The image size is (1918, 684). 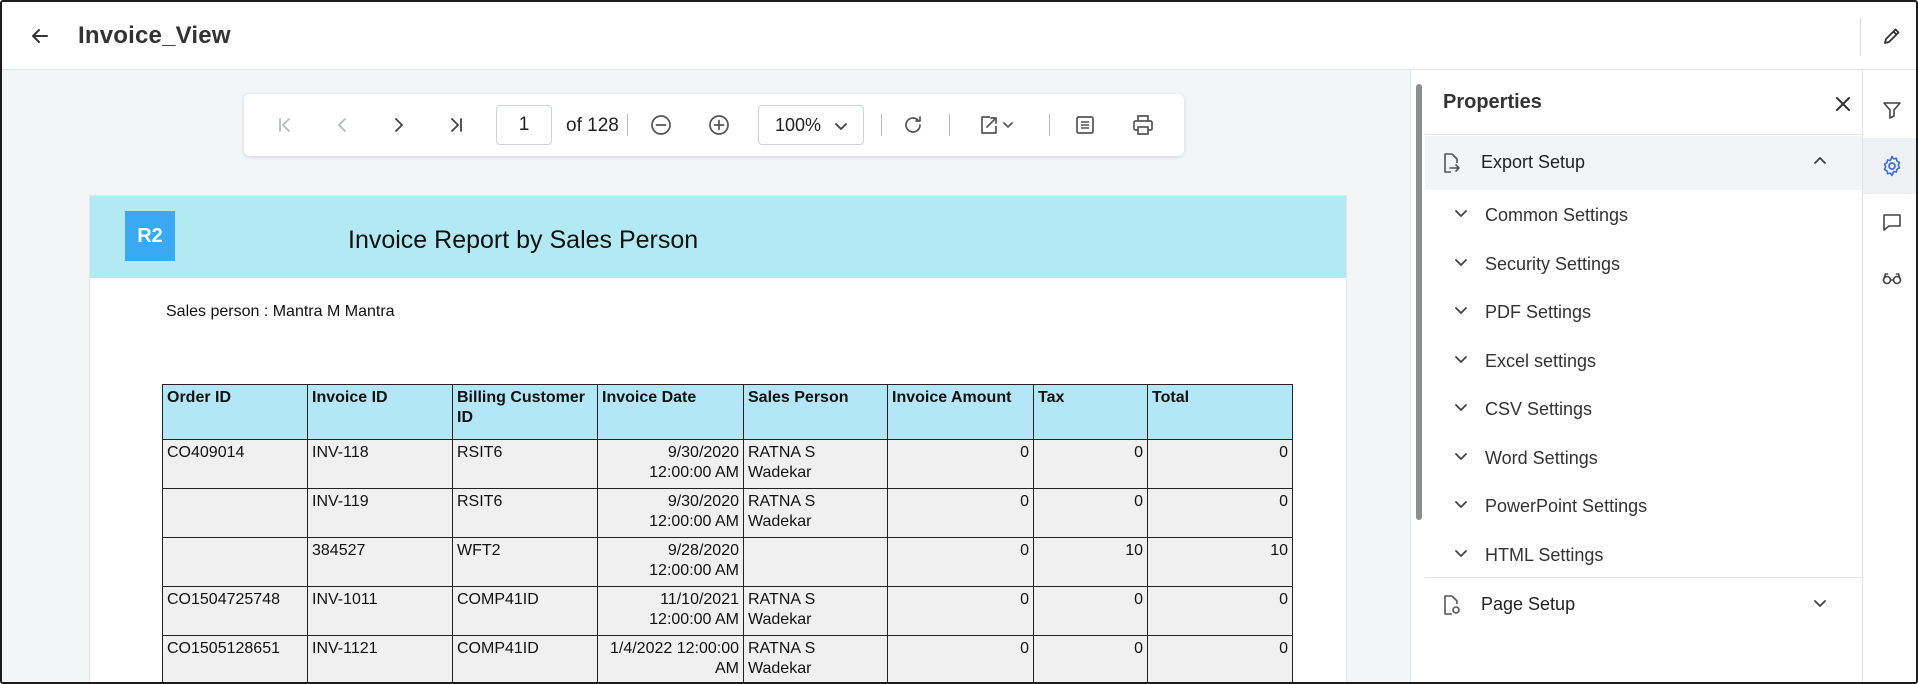 What do you see at coordinates (1644, 605) in the screenshot?
I see `page-setup-section: Page Setup` at bounding box center [1644, 605].